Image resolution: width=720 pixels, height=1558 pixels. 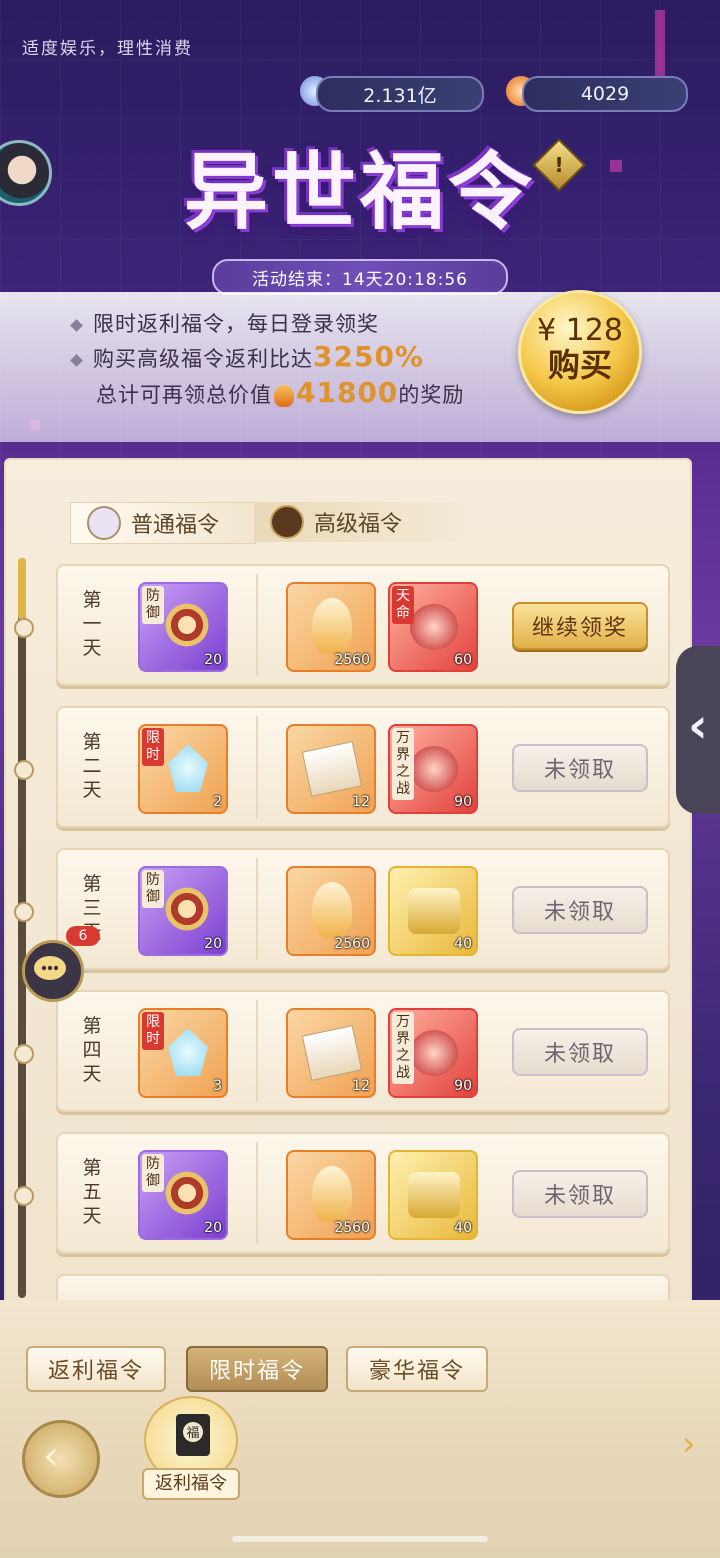 I want to click on rebate-percent: 3250%, so click(x=368, y=356).